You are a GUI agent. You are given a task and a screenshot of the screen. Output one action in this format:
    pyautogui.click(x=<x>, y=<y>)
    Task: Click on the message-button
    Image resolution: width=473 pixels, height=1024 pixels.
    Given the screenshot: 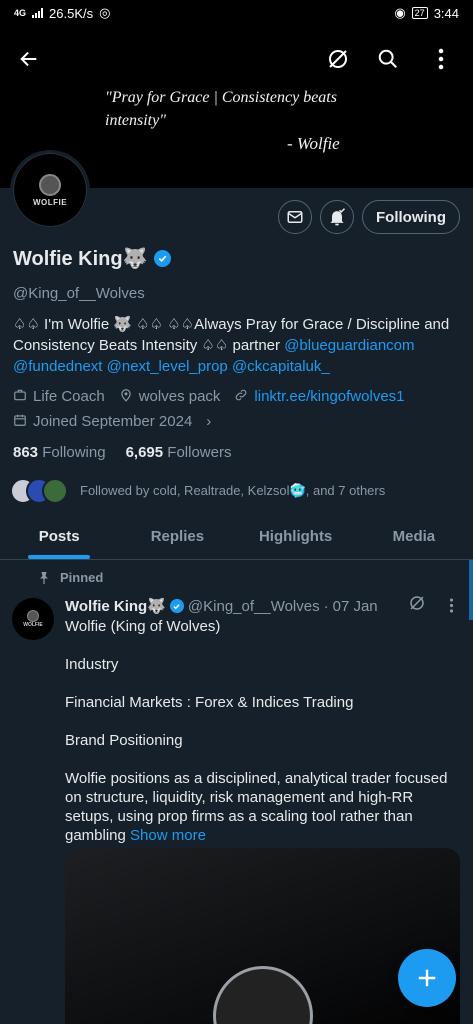 What is the action you would take?
    pyautogui.click(x=295, y=217)
    